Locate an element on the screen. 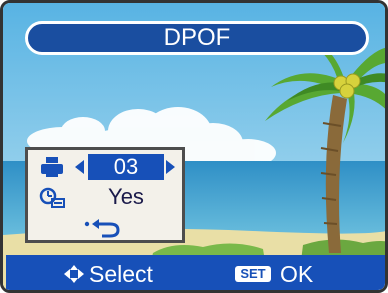  back-return-icon is located at coordinates (104, 228).